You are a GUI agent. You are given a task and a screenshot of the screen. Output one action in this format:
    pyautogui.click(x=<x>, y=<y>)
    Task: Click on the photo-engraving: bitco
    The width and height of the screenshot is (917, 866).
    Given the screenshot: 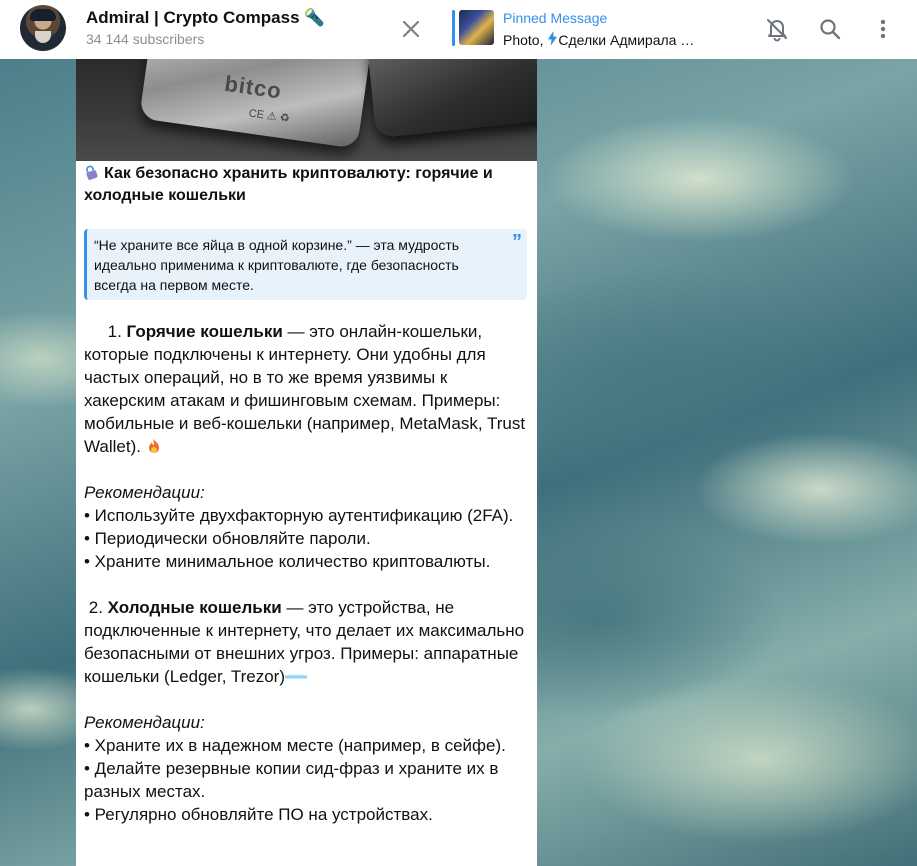 What is the action you would take?
    pyautogui.click(x=253, y=87)
    